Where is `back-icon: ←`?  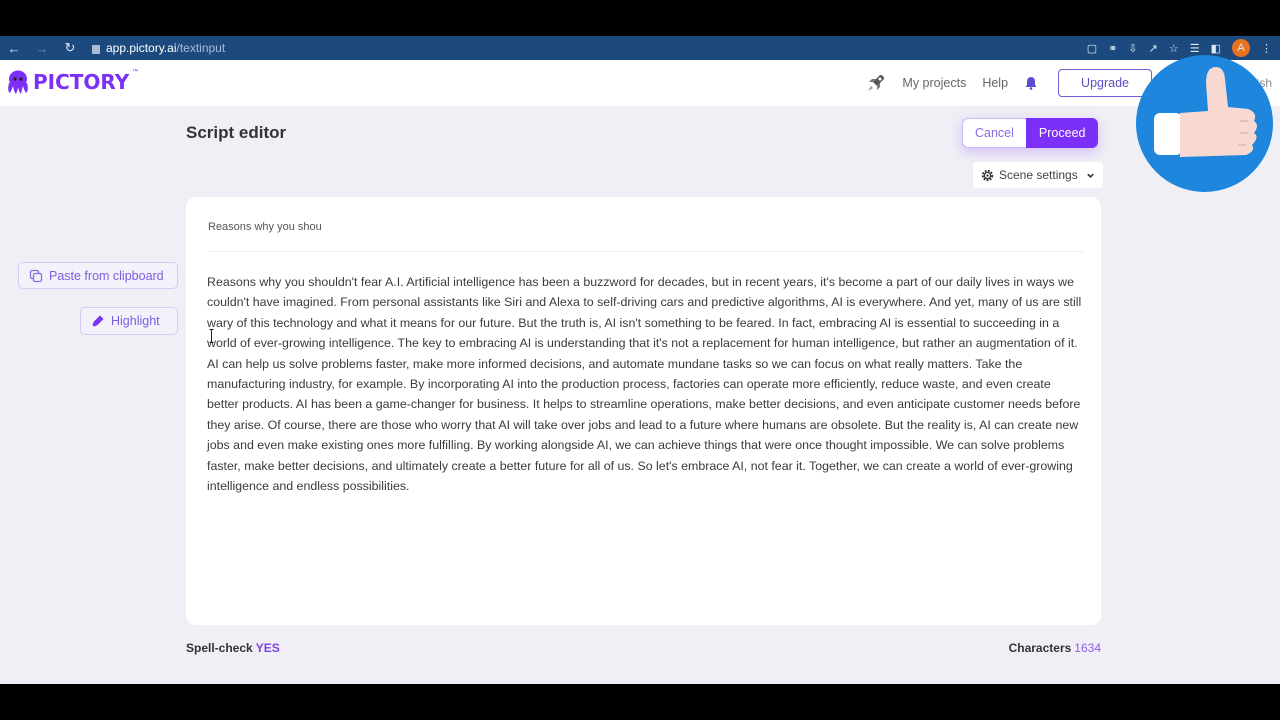
back-icon: ← is located at coordinates (14, 48).